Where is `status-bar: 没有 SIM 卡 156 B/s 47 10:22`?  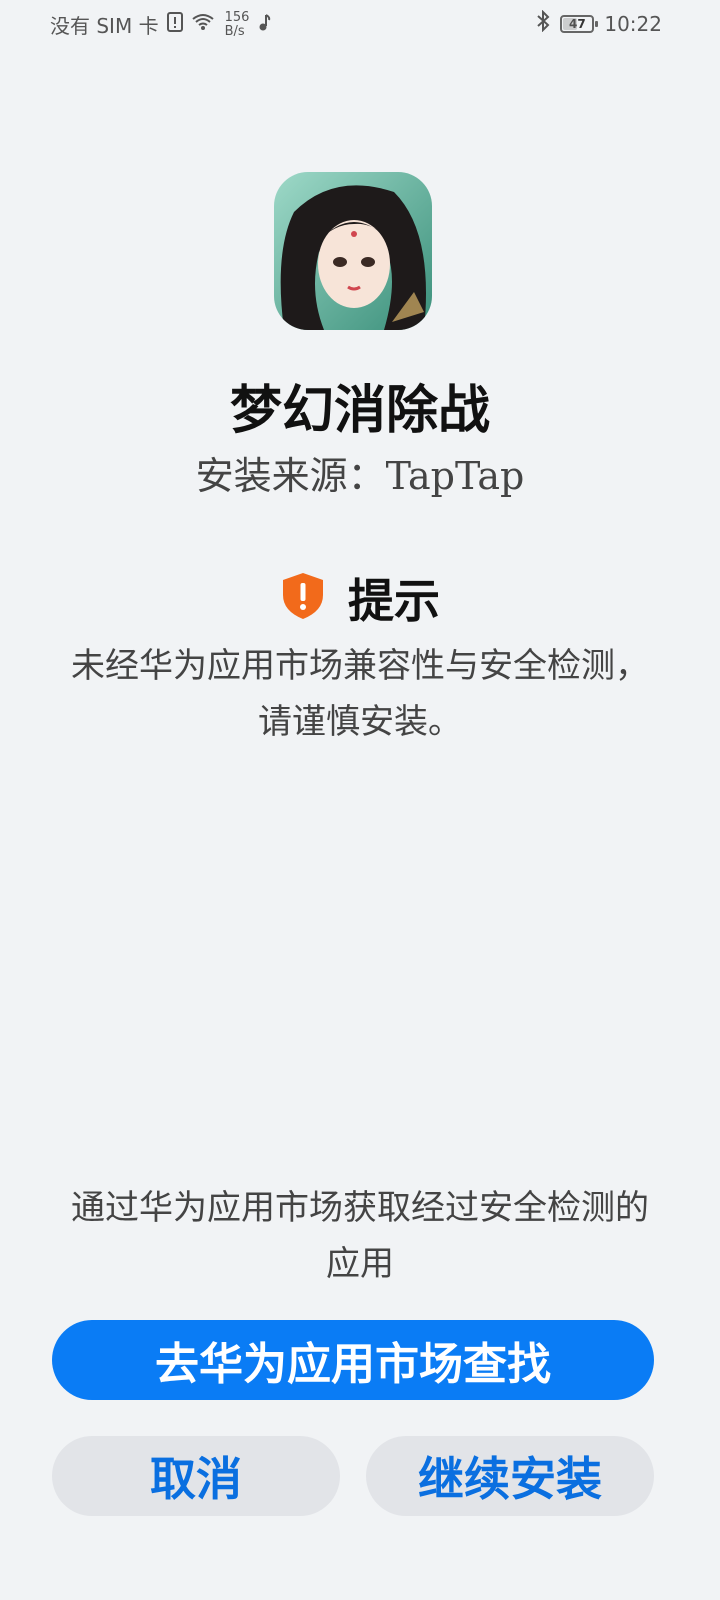
status-bar: 没有 SIM 卡 156 B/s 47 10:22 is located at coordinates (360, 24).